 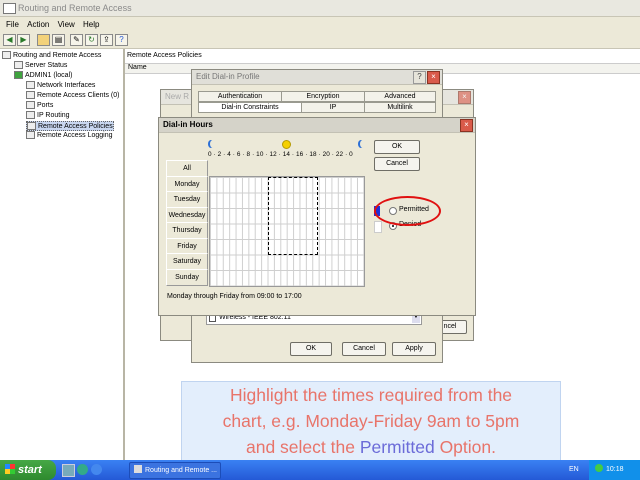 I want to click on tab-multilink: Multilink, so click(x=400, y=107).